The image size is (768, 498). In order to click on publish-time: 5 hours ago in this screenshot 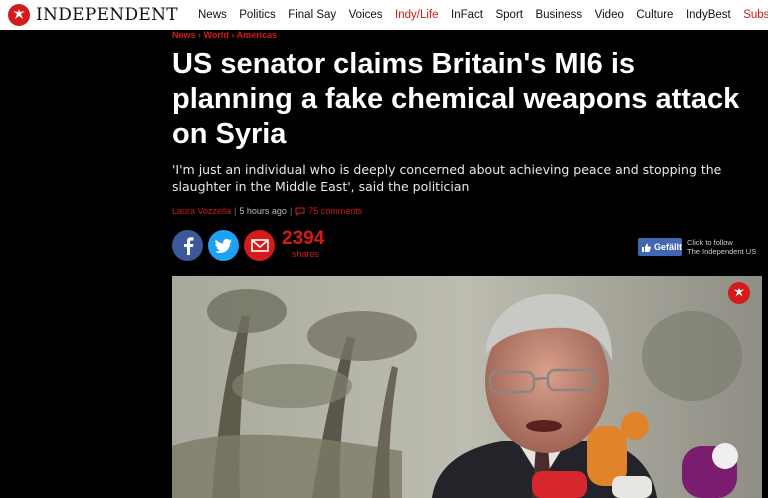, I will do `click(263, 211)`.